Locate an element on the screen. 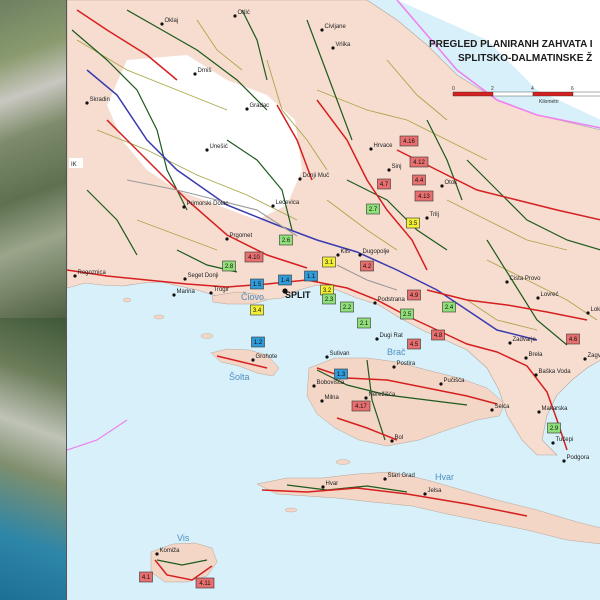 The width and height of the screenshot is (600, 600). project-badge-2-3: 2.3 is located at coordinates (329, 299).